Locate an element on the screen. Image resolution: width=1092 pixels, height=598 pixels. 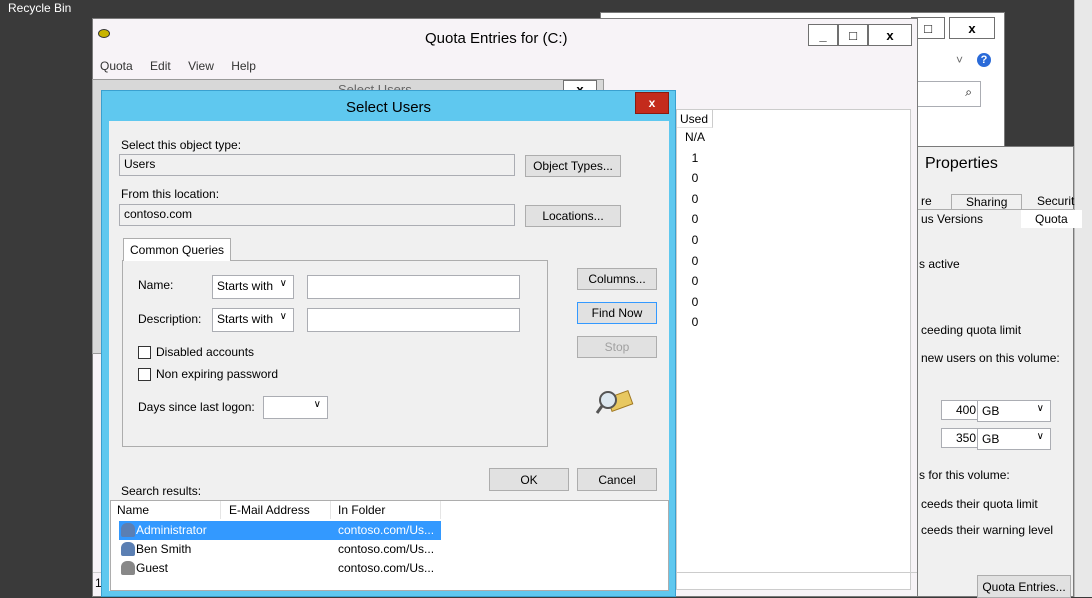
back-close-button: x is located at coordinates (972, 28).